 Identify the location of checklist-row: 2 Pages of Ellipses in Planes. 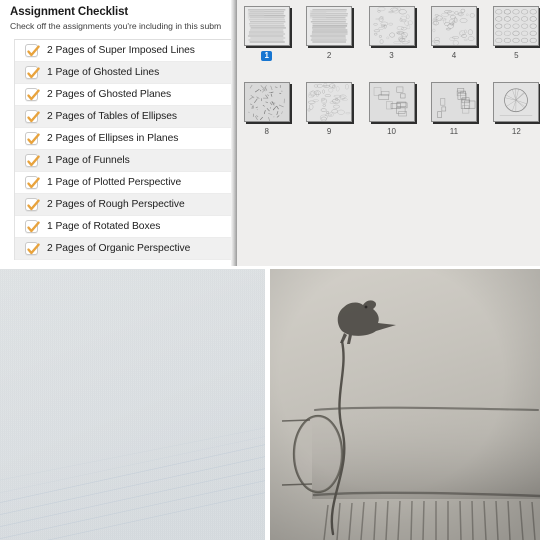
(123, 139).